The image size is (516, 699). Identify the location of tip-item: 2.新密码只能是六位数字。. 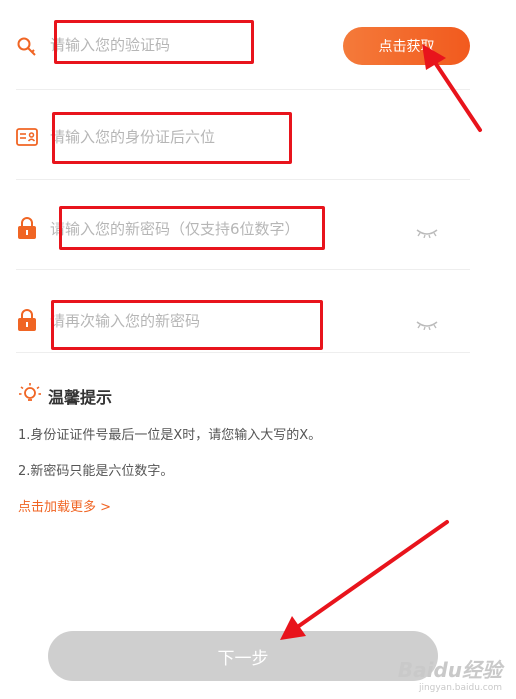
(96, 471).